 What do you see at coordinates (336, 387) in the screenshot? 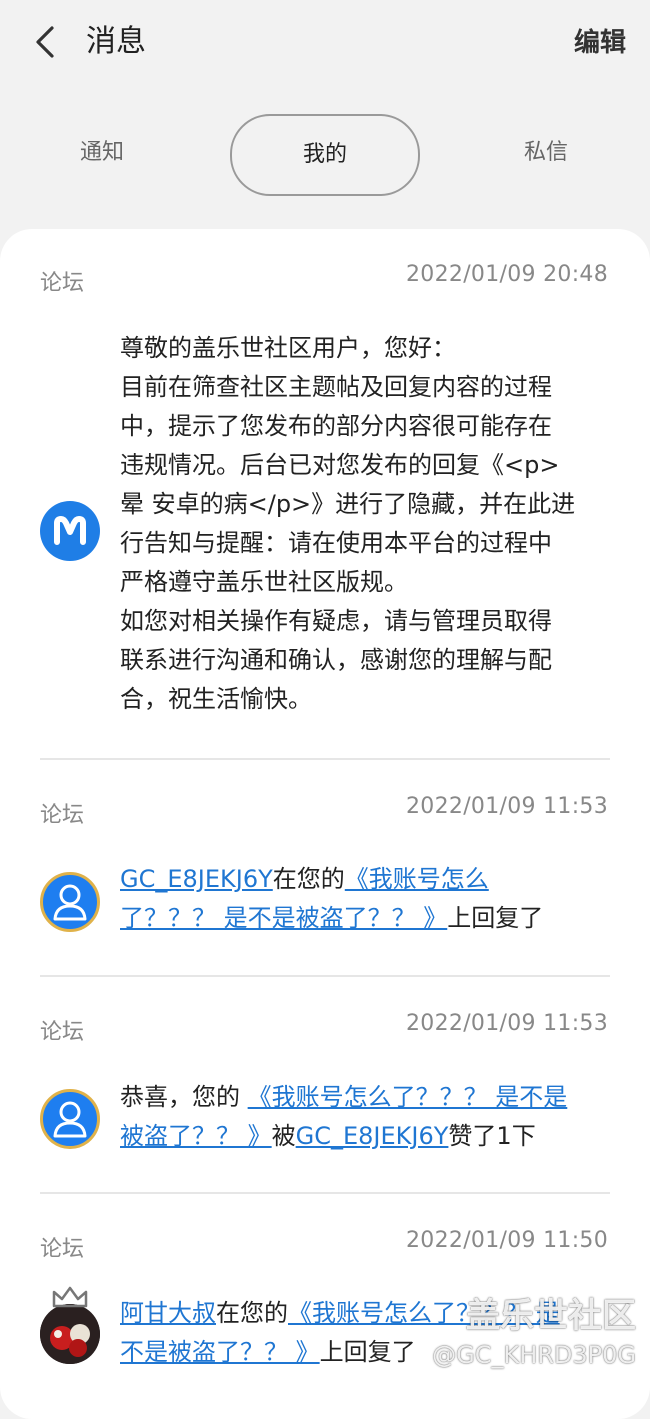
I see `message-line: 目前在筛查社区主题帖及回复内容的过程` at bounding box center [336, 387].